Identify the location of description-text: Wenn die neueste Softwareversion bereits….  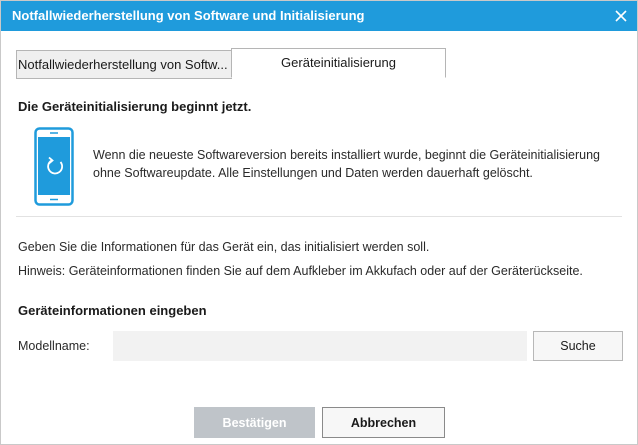
(346, 164).